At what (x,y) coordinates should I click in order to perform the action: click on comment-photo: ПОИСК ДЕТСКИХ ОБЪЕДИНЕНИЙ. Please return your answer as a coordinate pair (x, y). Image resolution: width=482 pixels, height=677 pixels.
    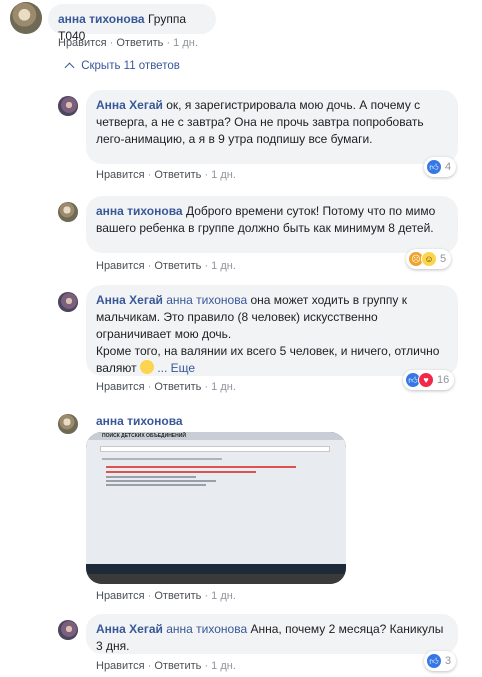
    Looking at the image, I should click on (216, 508).